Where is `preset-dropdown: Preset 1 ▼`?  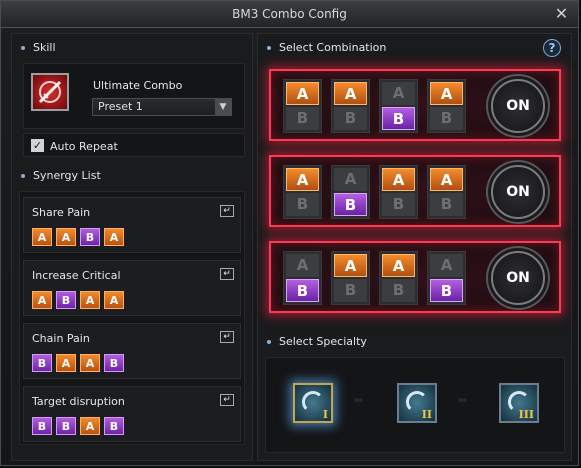
preset-dropdown: Preset 1 ▼ is located at coordinates (162, 107).